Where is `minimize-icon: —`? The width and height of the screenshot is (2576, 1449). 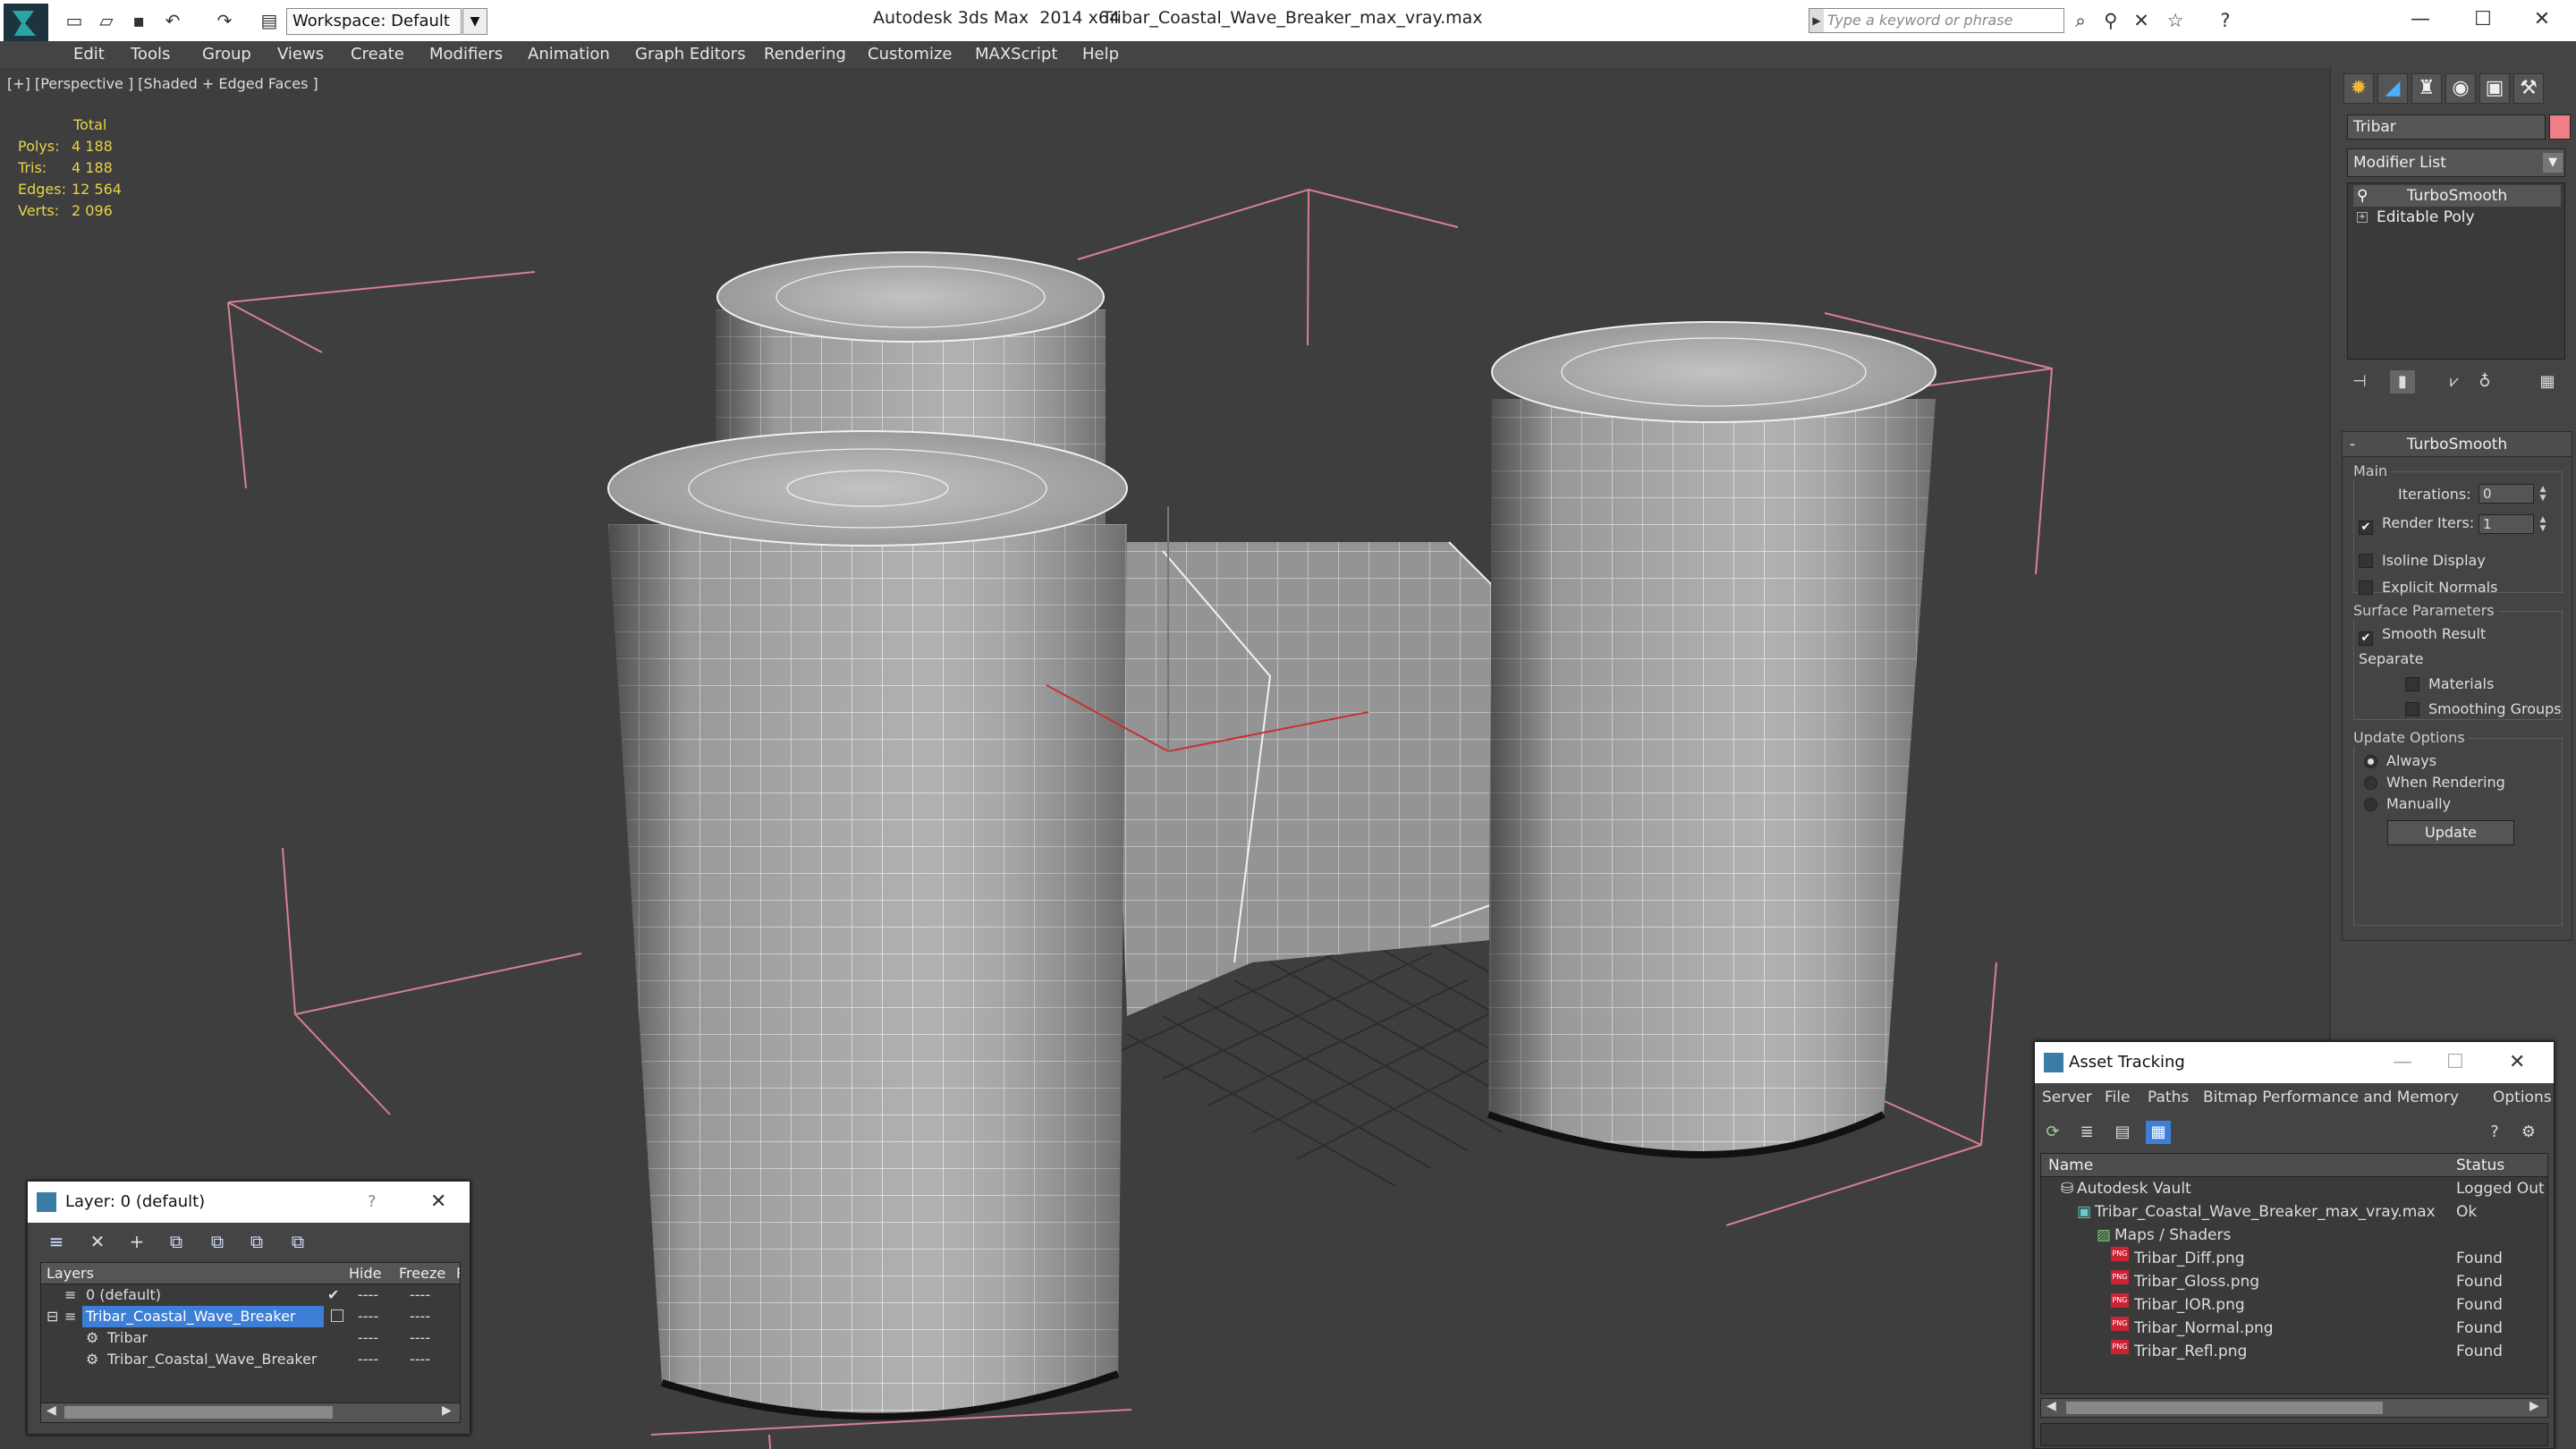 minimize-icon: — is located at coordinates (2402, 1062).